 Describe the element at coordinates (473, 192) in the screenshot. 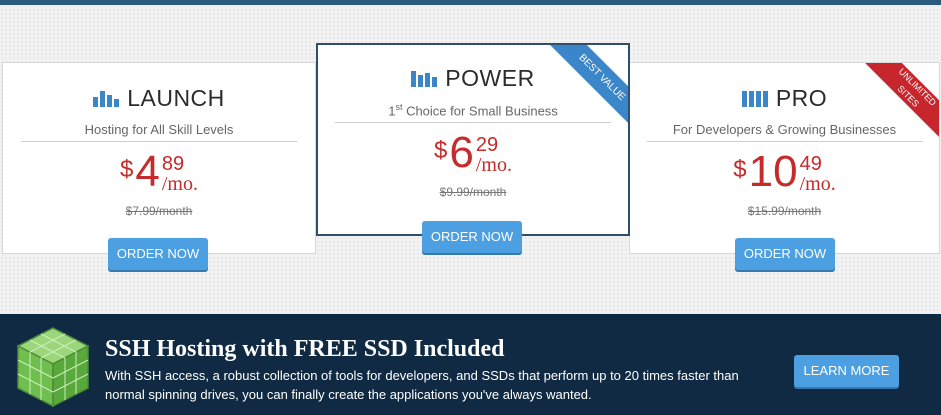

I see `old-price: $9.99/month` at that location.